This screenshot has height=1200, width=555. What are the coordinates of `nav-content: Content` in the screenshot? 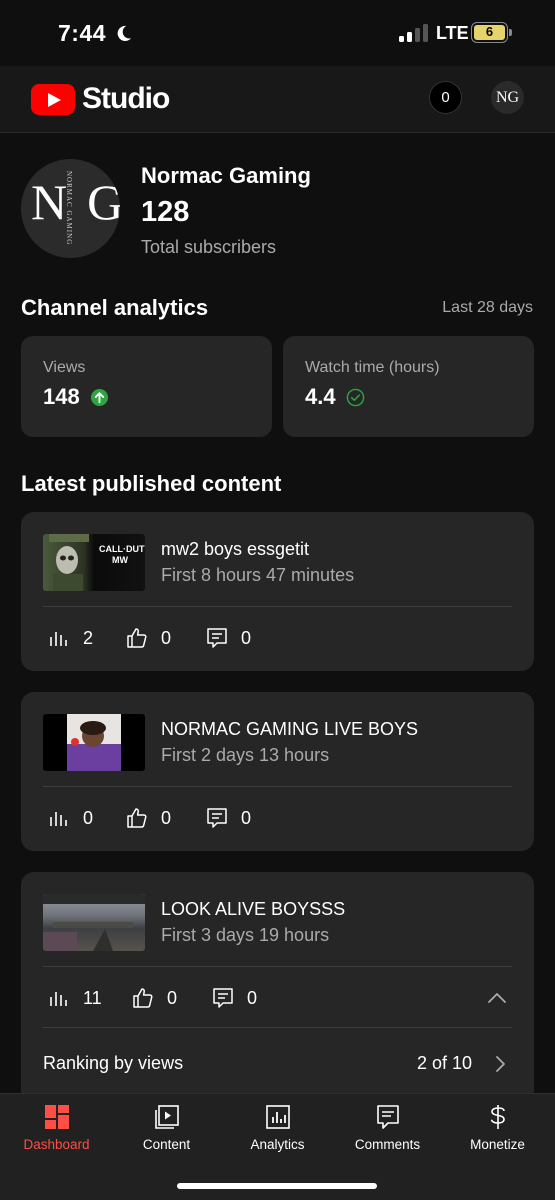 It's located at (166, 1128).